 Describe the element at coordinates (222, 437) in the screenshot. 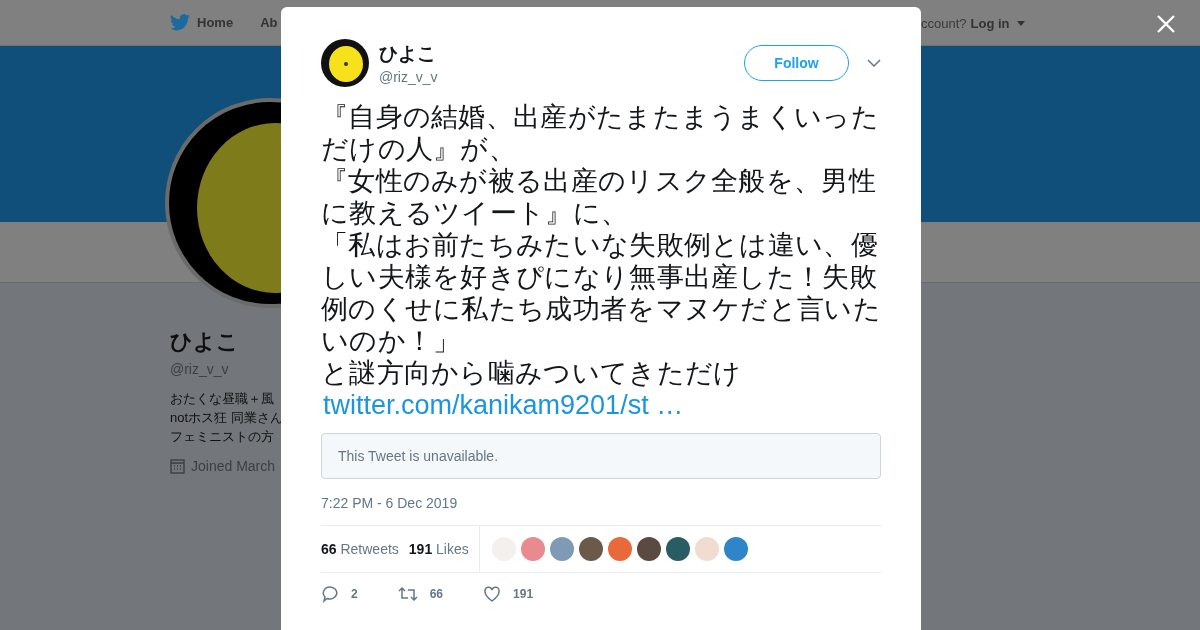

I see `bio-line: フェミニストの方` at that location.